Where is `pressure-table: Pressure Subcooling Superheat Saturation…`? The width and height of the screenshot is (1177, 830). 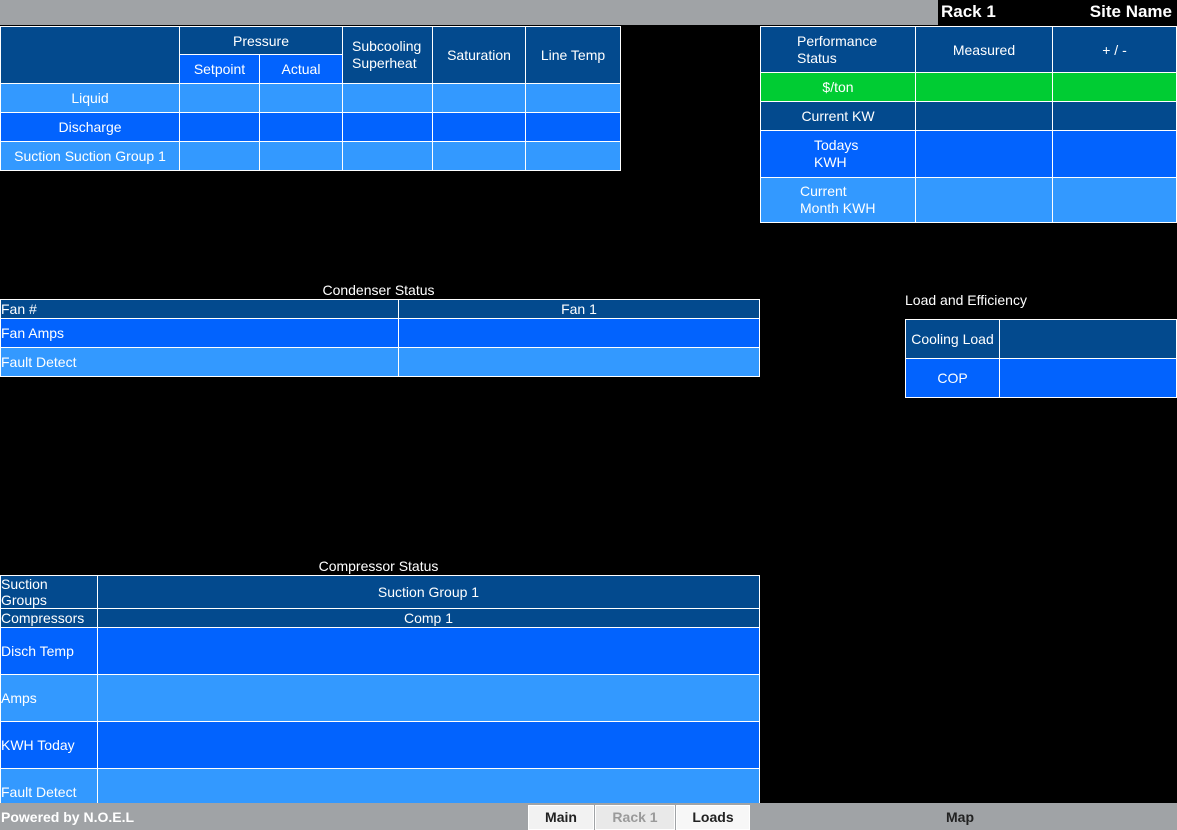
pressure-table: Pressure Subcooling Superheat Saturation… is located at coordinates (310, 98).